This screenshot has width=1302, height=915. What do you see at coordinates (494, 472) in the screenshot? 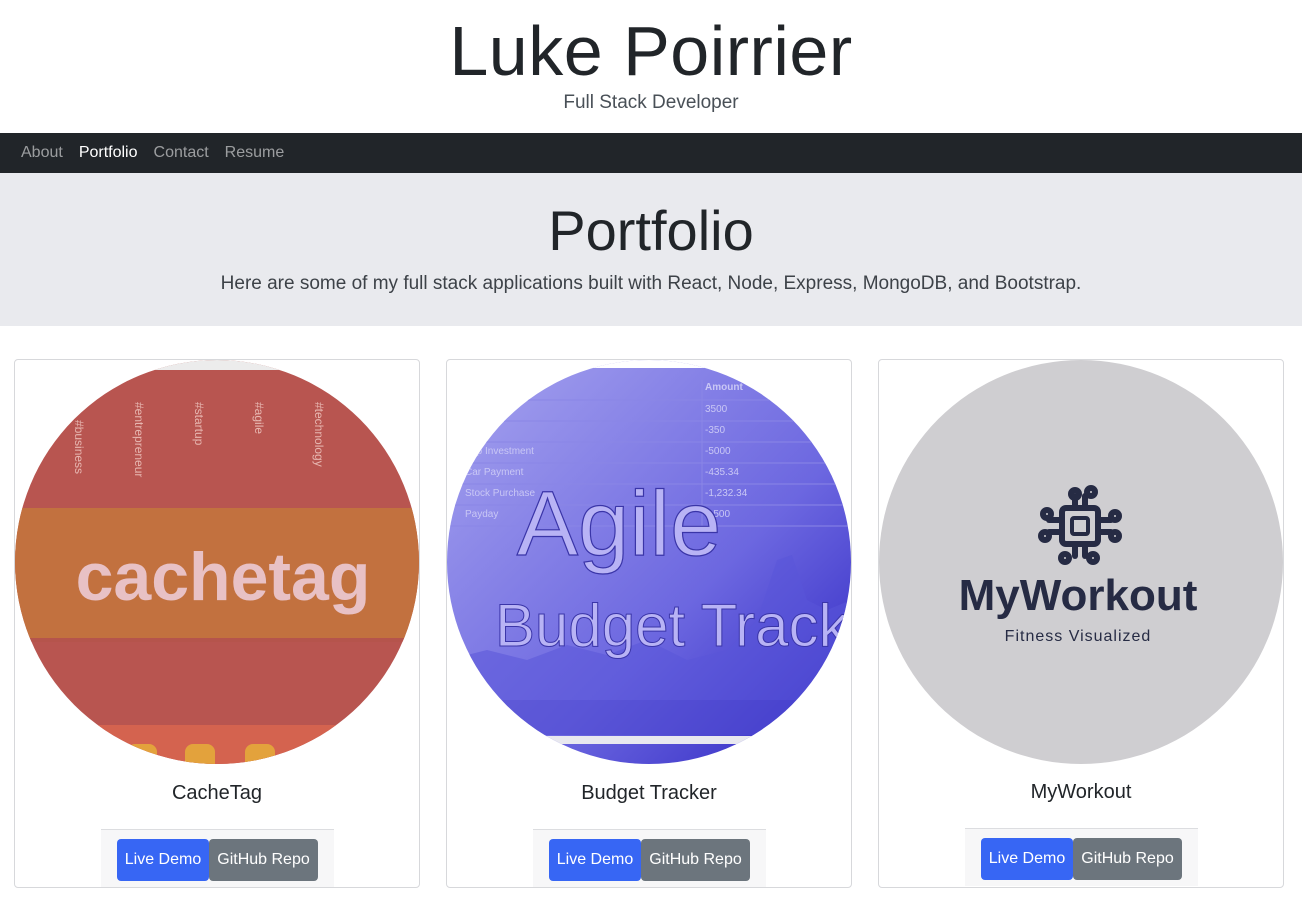
I see `budget-row-4-label: Car Payment` at bounding box center [494, 472].